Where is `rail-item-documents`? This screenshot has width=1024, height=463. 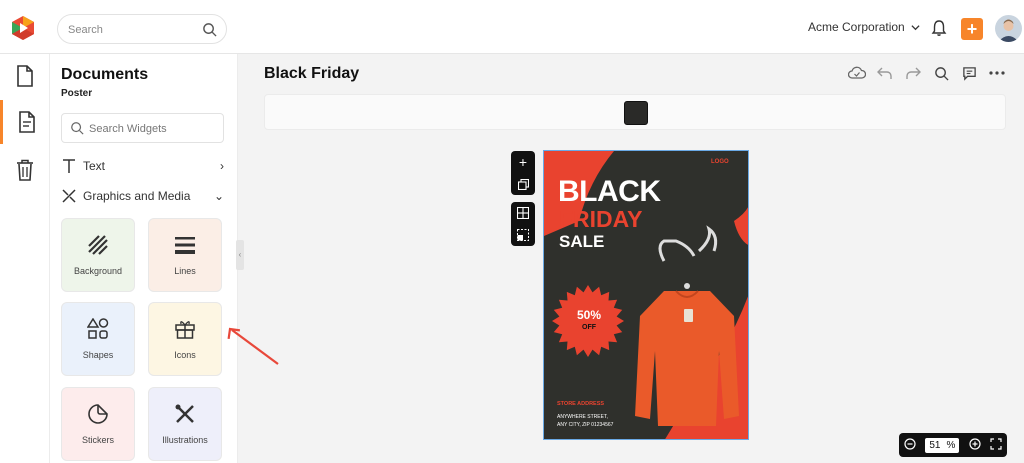
rail-item-documents is located at coordinates (25, 76).